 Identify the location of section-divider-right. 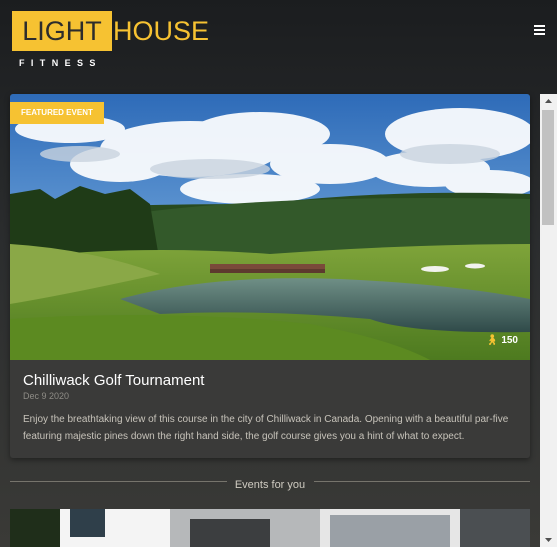
(422, 481).